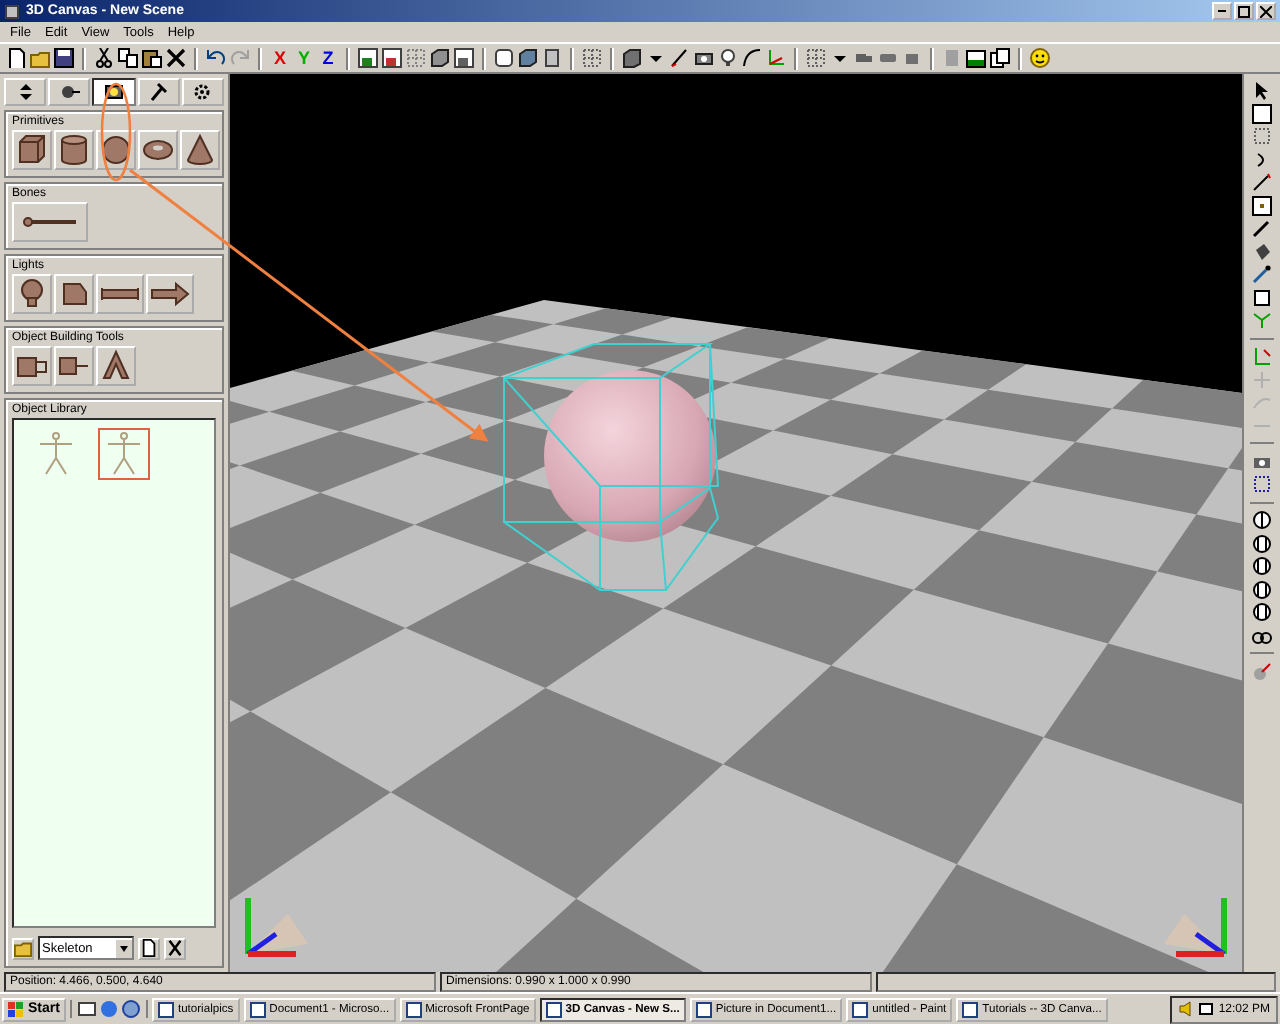 The image size is (1280, 1024). I want to click on new-document-icon, so click(16, 58).